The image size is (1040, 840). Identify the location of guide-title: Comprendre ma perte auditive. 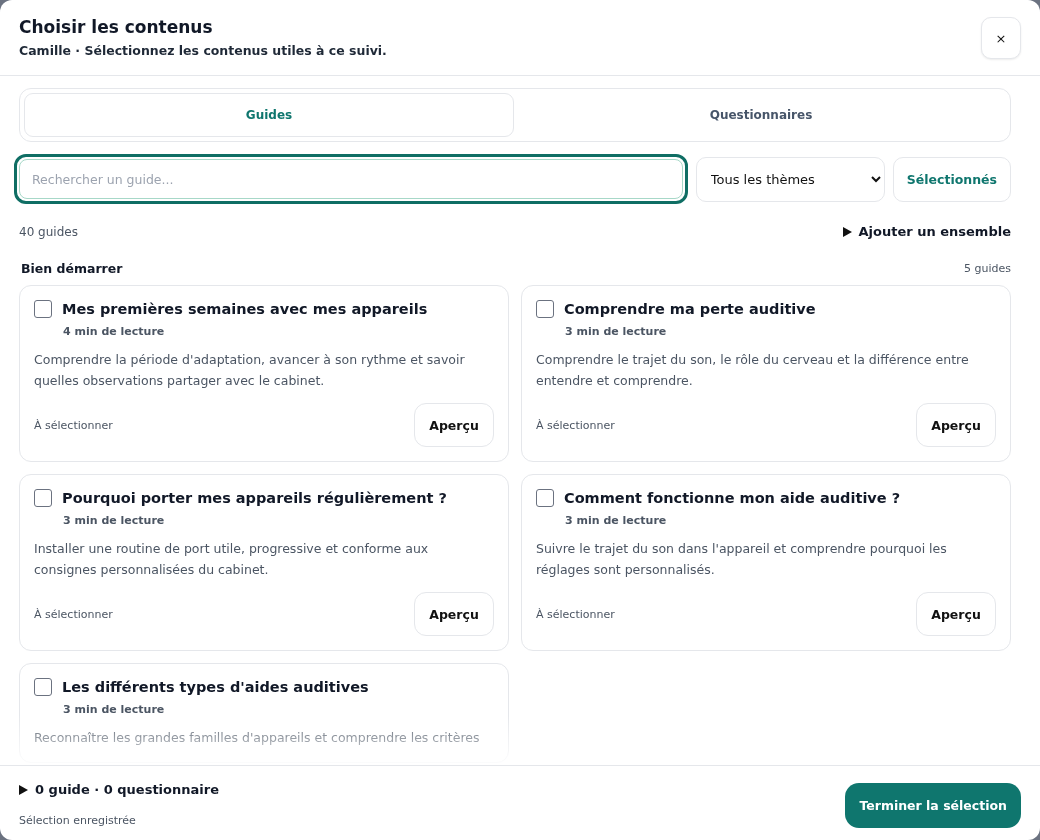
(690, 309).